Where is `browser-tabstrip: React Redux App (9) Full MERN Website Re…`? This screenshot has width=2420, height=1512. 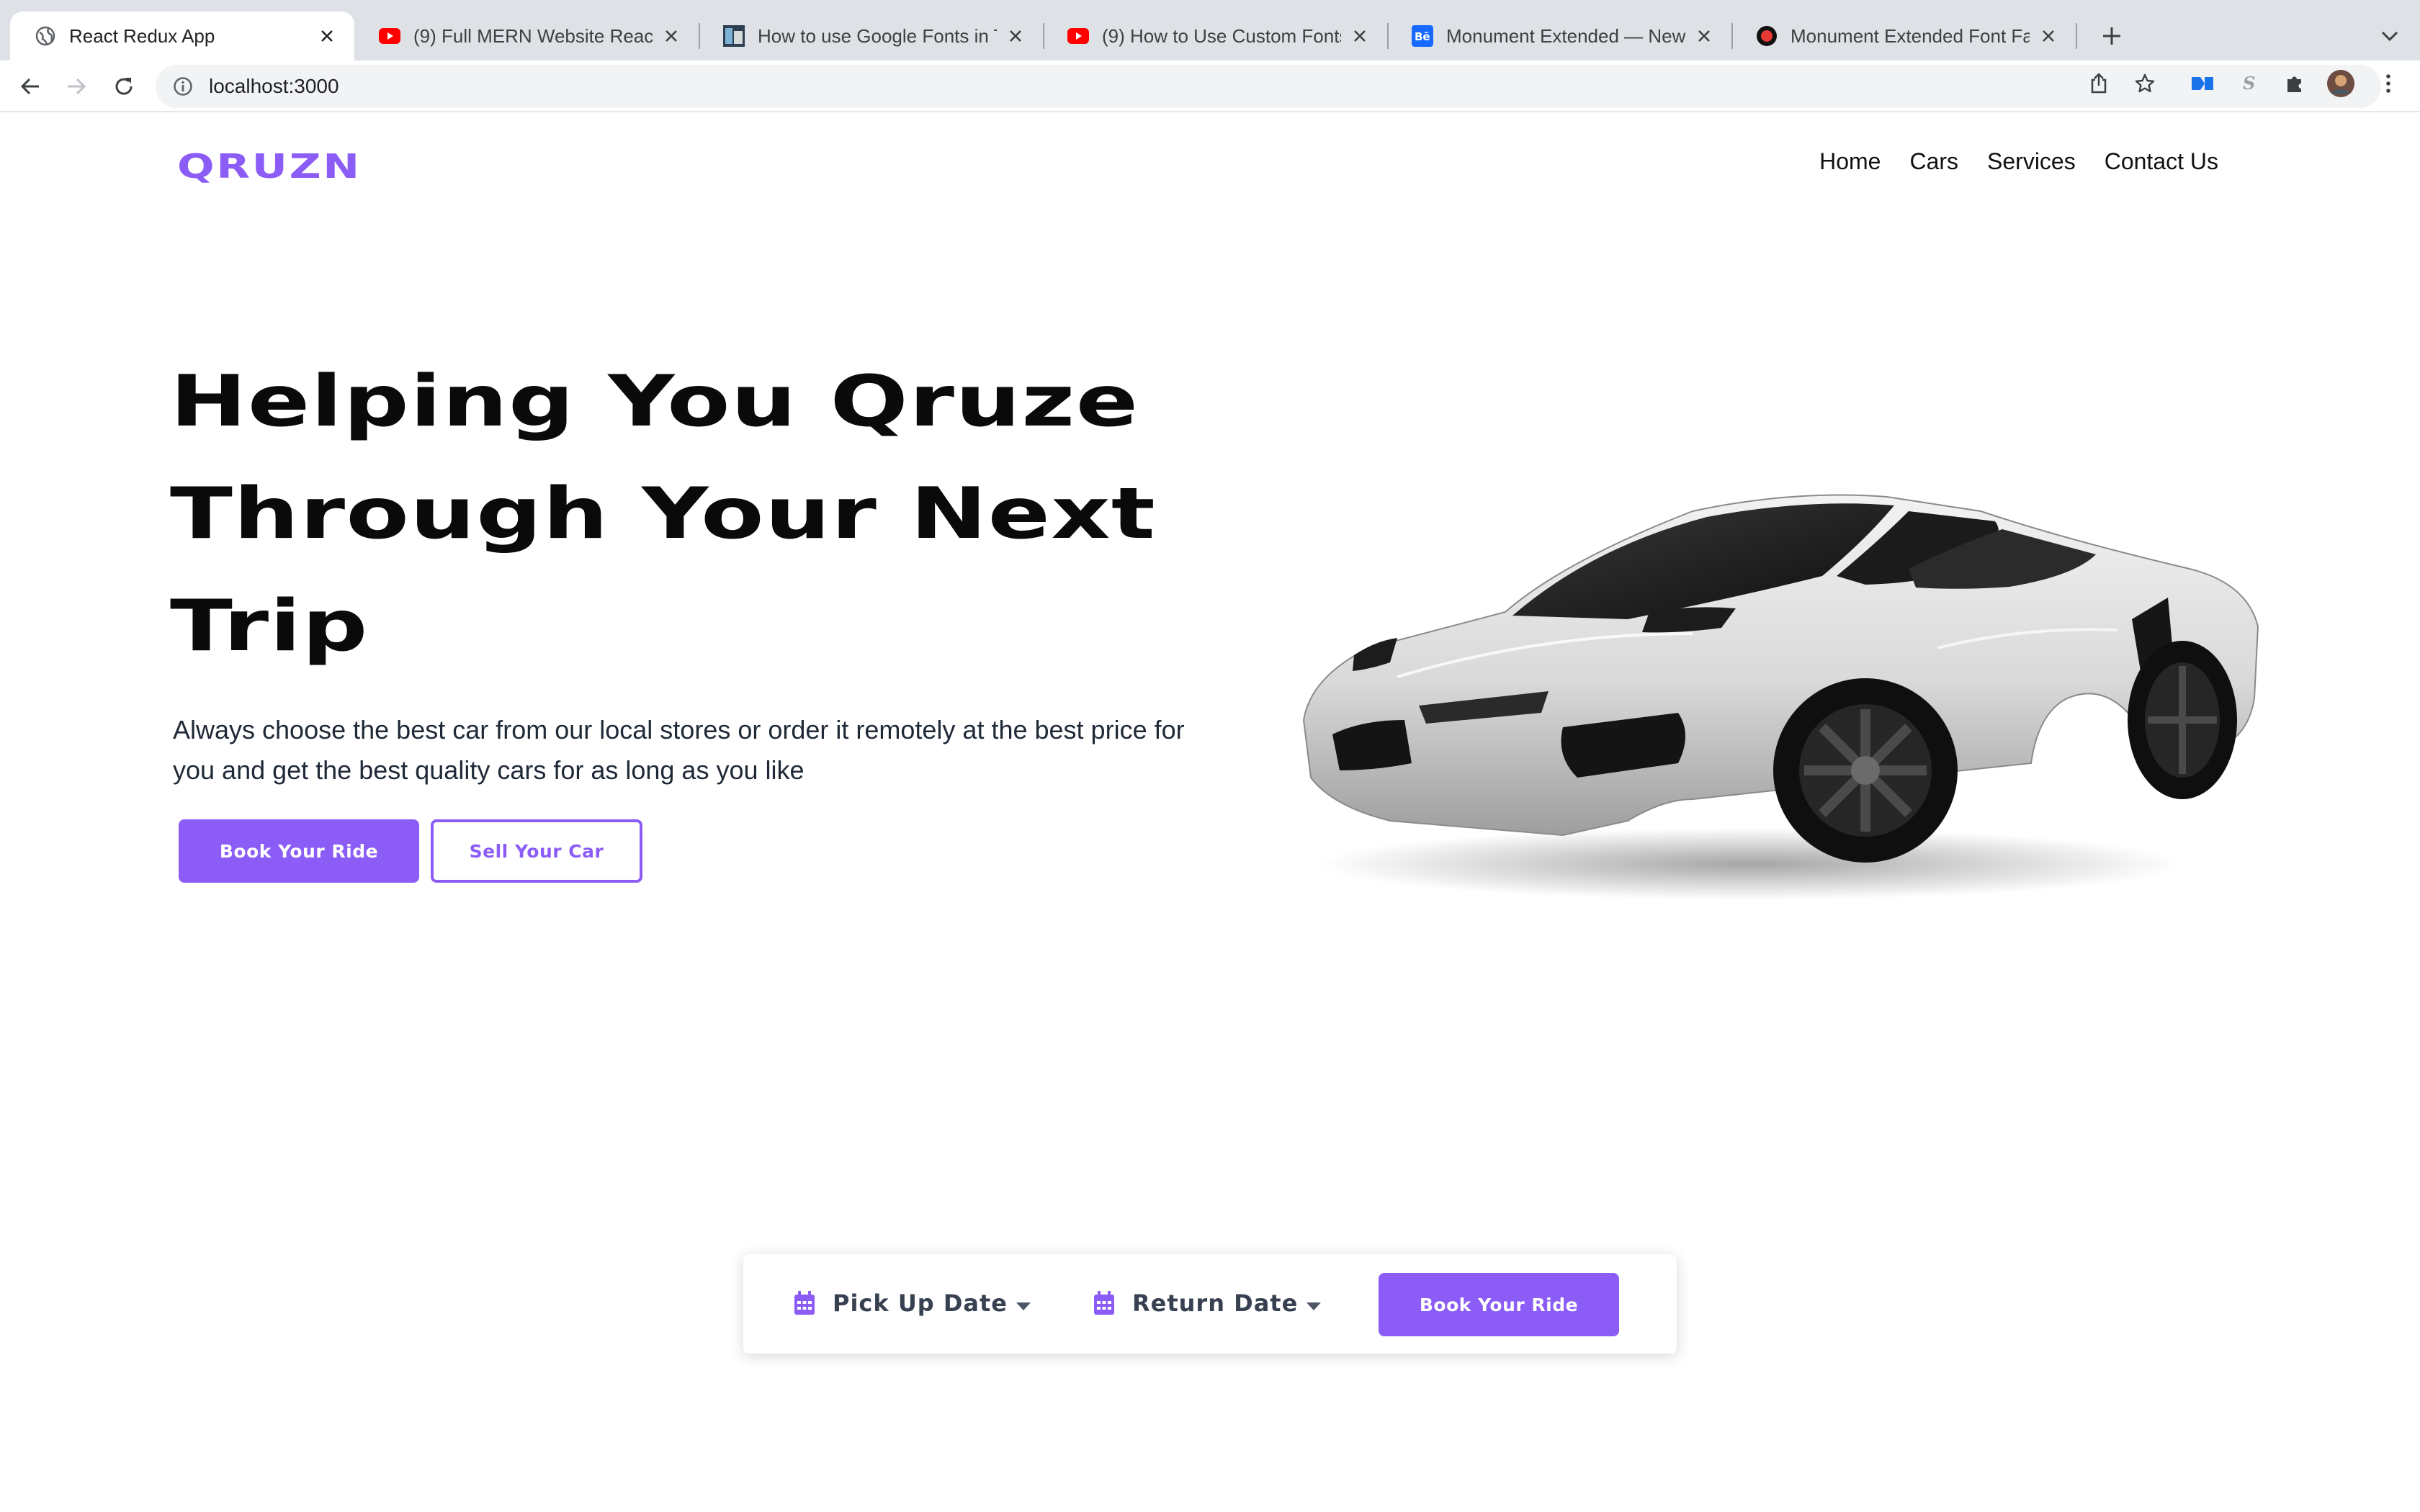 browser-tabstrip: React Redux App (9) Full MERN Website Re… is located at coordinates (1210, 30).